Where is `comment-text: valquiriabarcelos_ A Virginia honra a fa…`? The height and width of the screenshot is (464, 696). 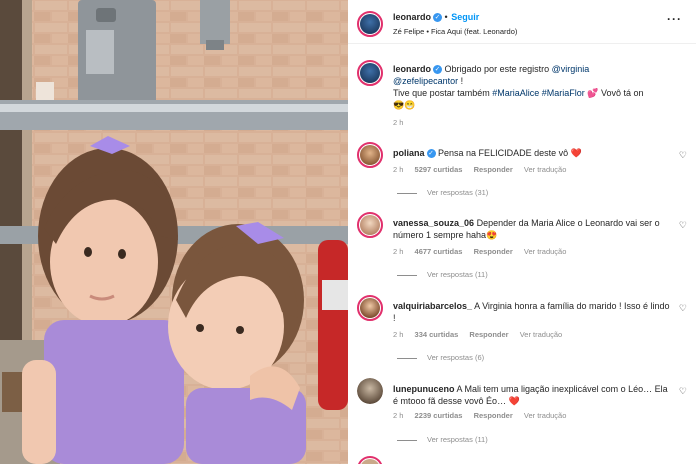
comment-text: valquiriabarcelos_ A Virginia honra a fa… is located at coordinates (533, 312).